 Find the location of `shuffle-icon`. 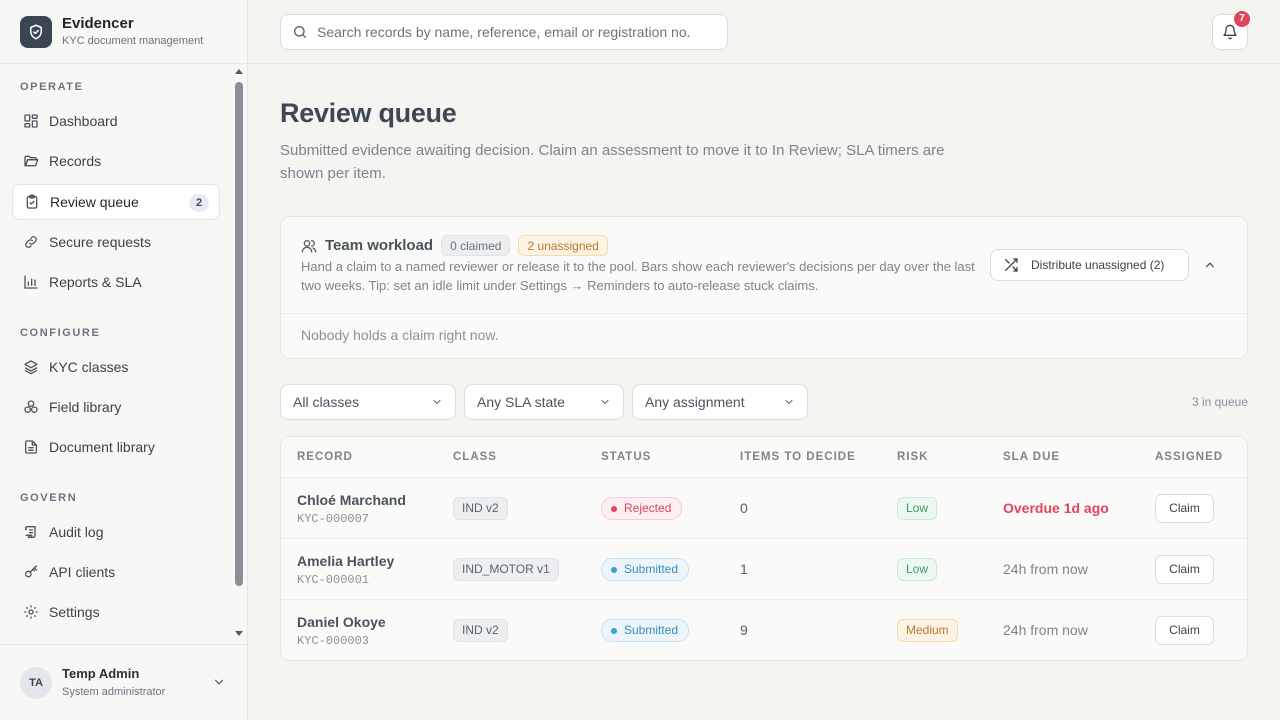

shuffle-icon is located at coordinates (1011, 265).